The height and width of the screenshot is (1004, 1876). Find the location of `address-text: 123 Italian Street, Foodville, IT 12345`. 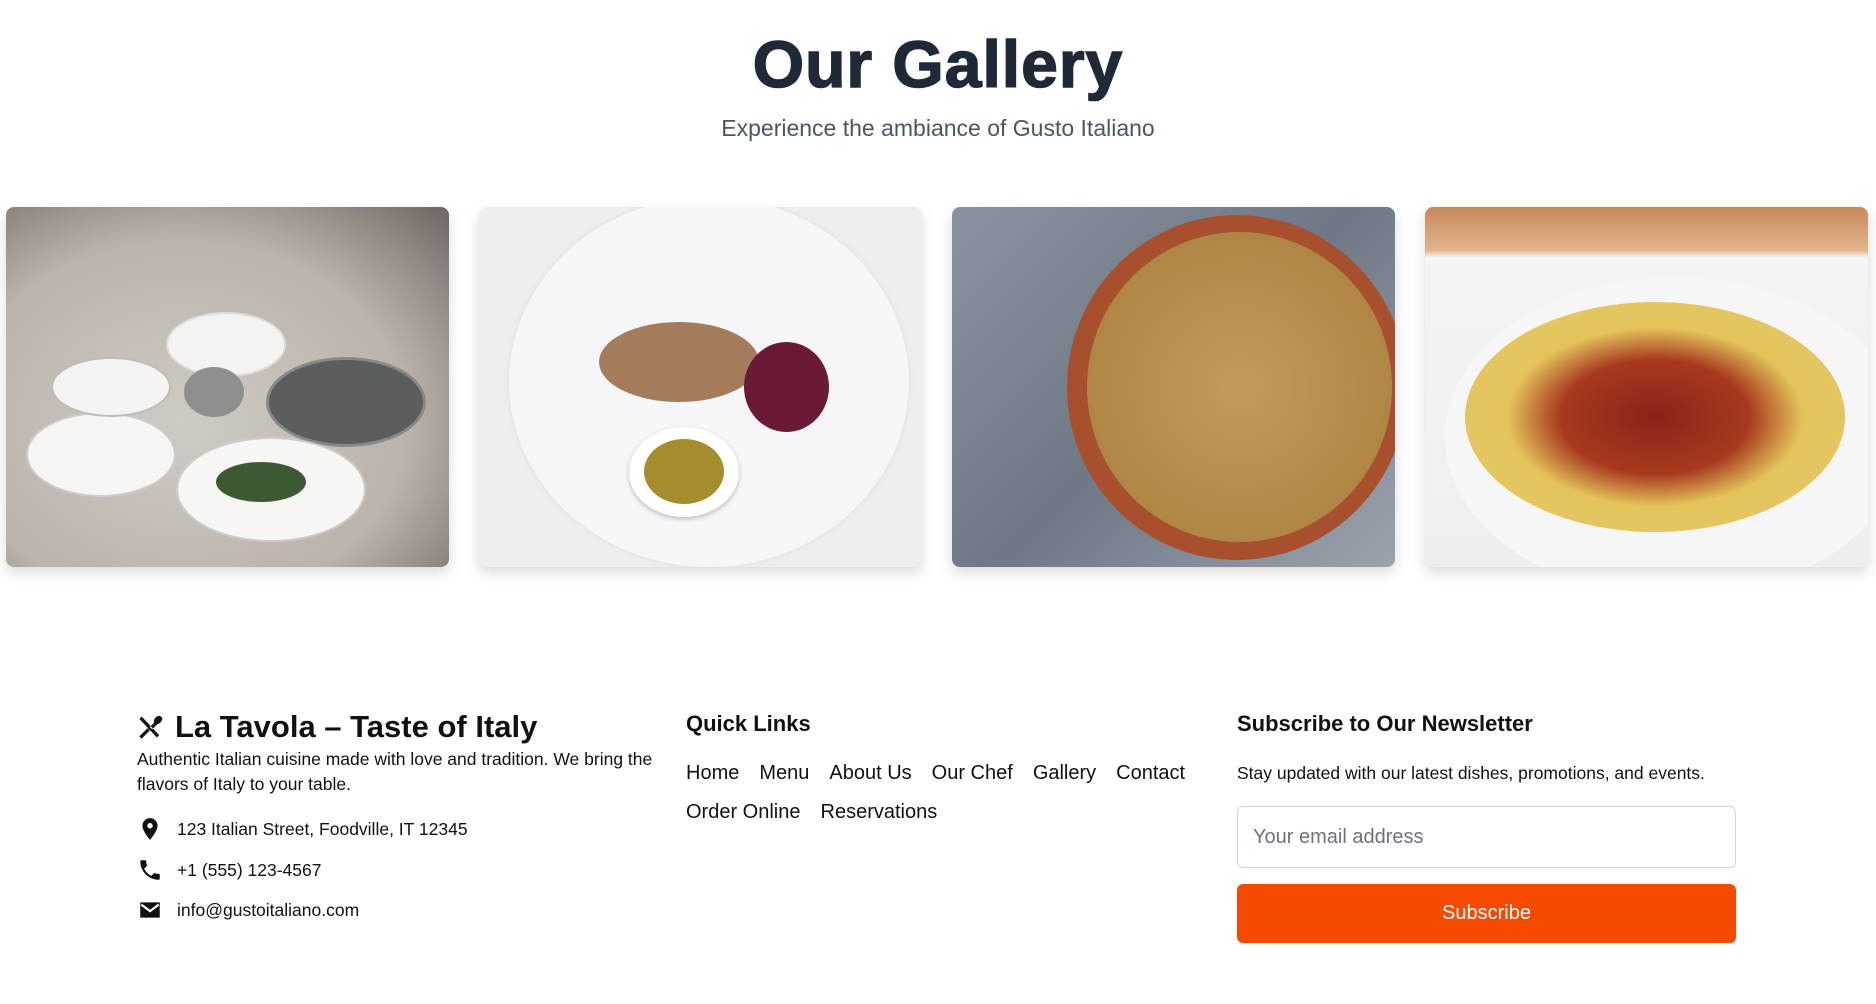

address-text: 123 Italian Street, Foodville, IT 12345 is located at coordinates (322, 828).